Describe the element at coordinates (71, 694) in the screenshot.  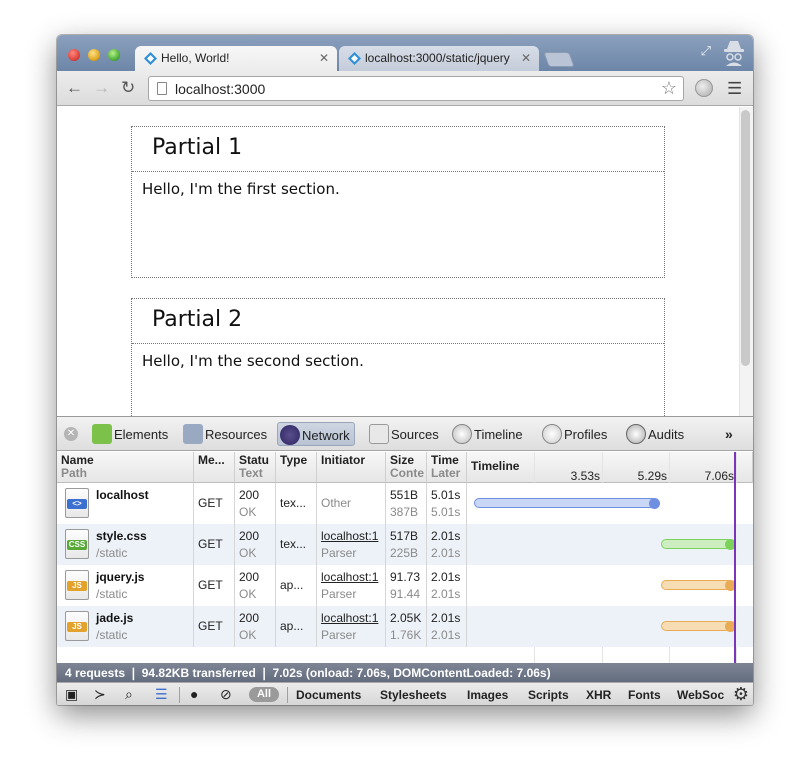
I see `dock-icon: ▣` at that location.